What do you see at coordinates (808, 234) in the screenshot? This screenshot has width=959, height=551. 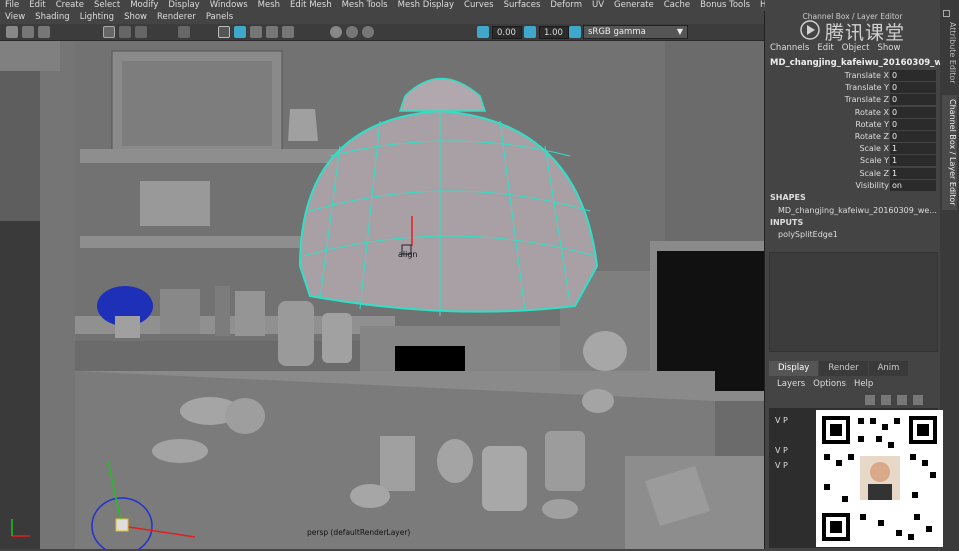 I see `input-name: polySplitEdge1` at bounding box center [808, 234].